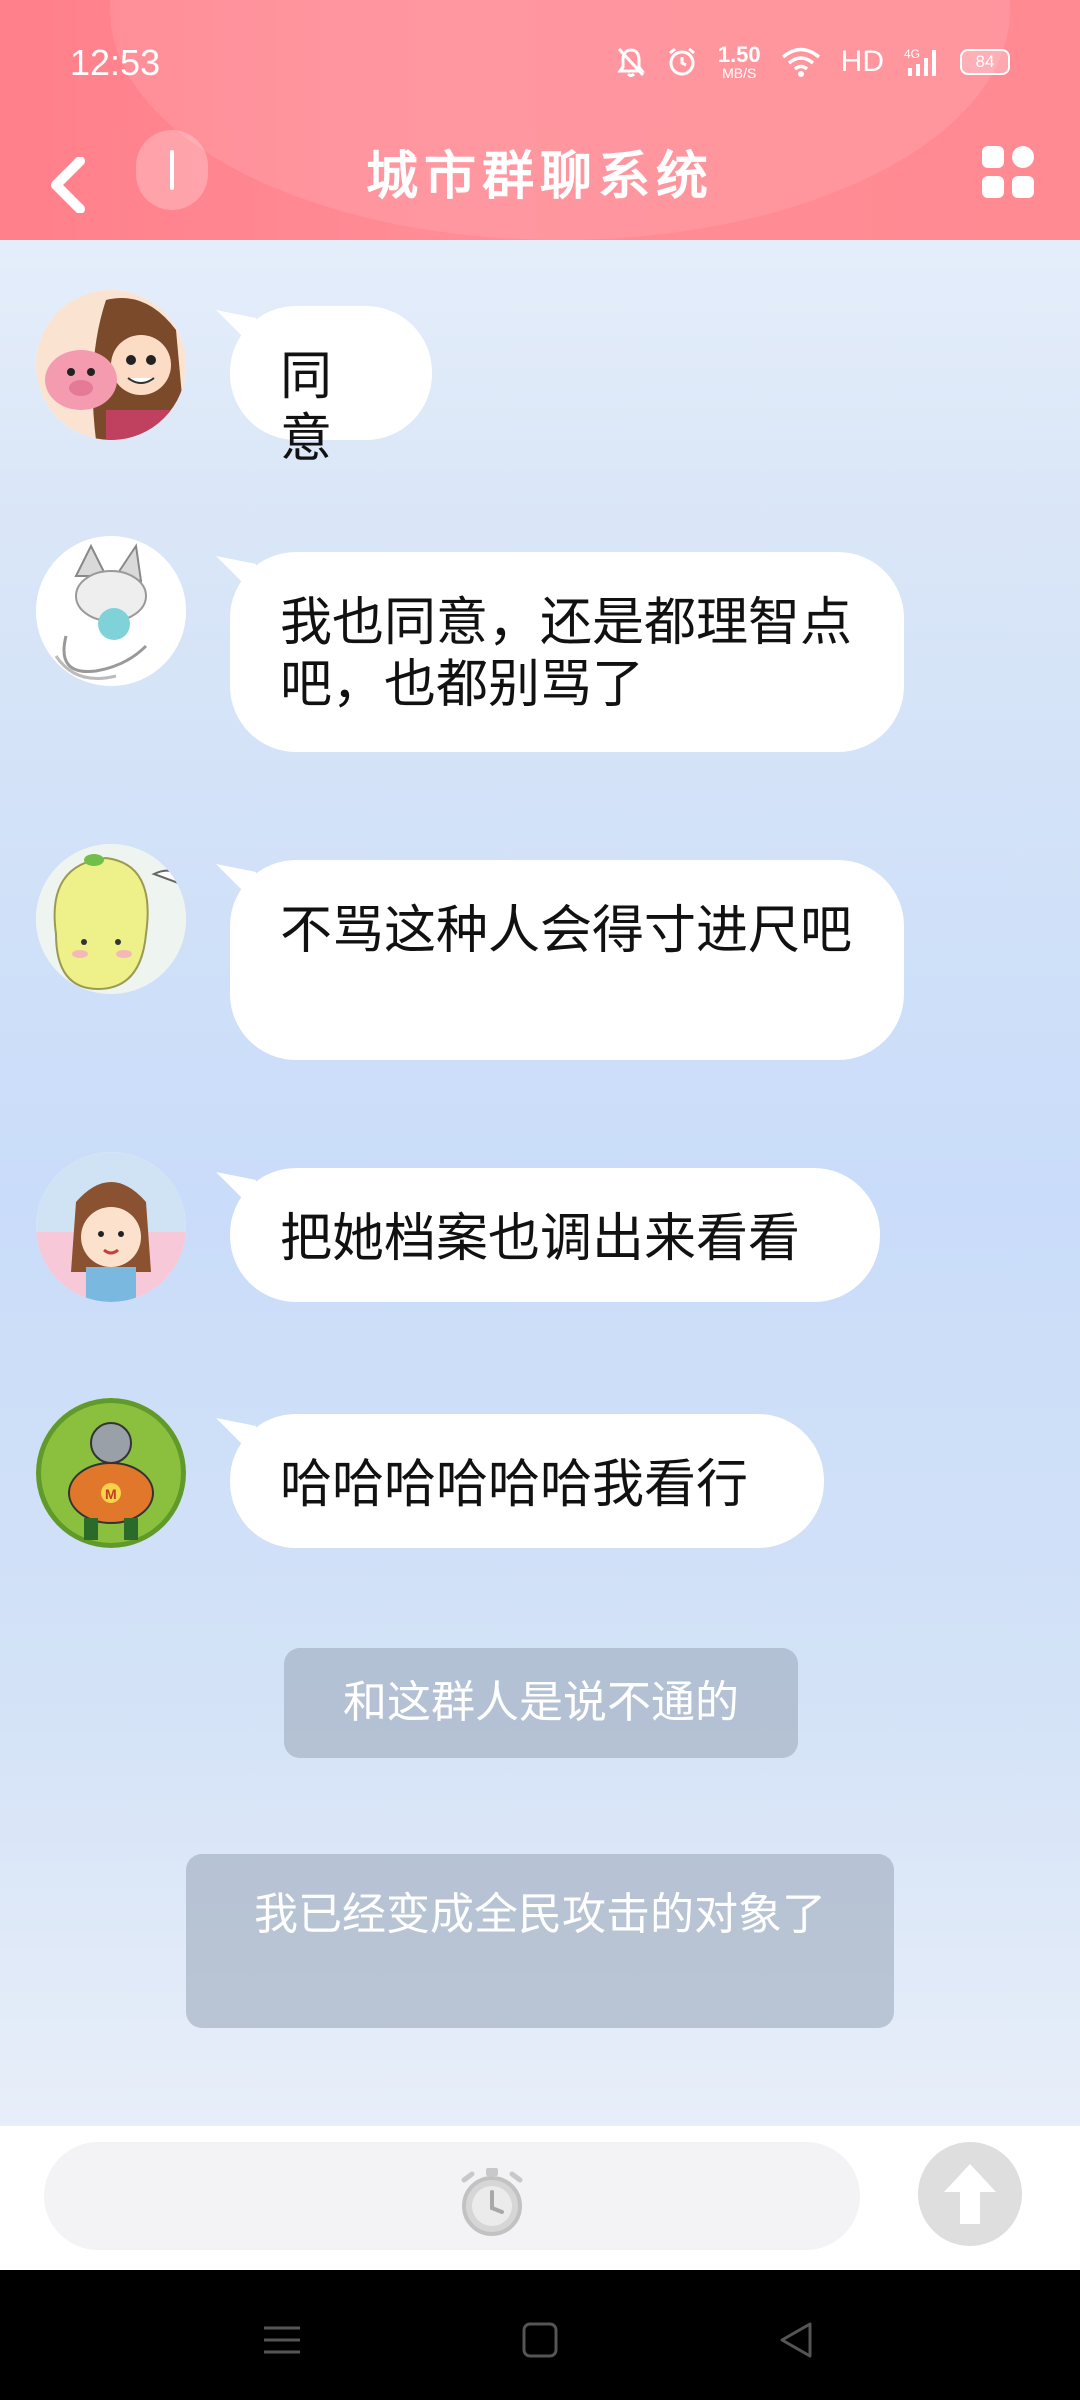 The height and width of the screenshot is (2400, 1080). Describe the element at coordinates (540, 1239) in the screenshot. I see `message-text: 把她档案也调出来看看` at that location.